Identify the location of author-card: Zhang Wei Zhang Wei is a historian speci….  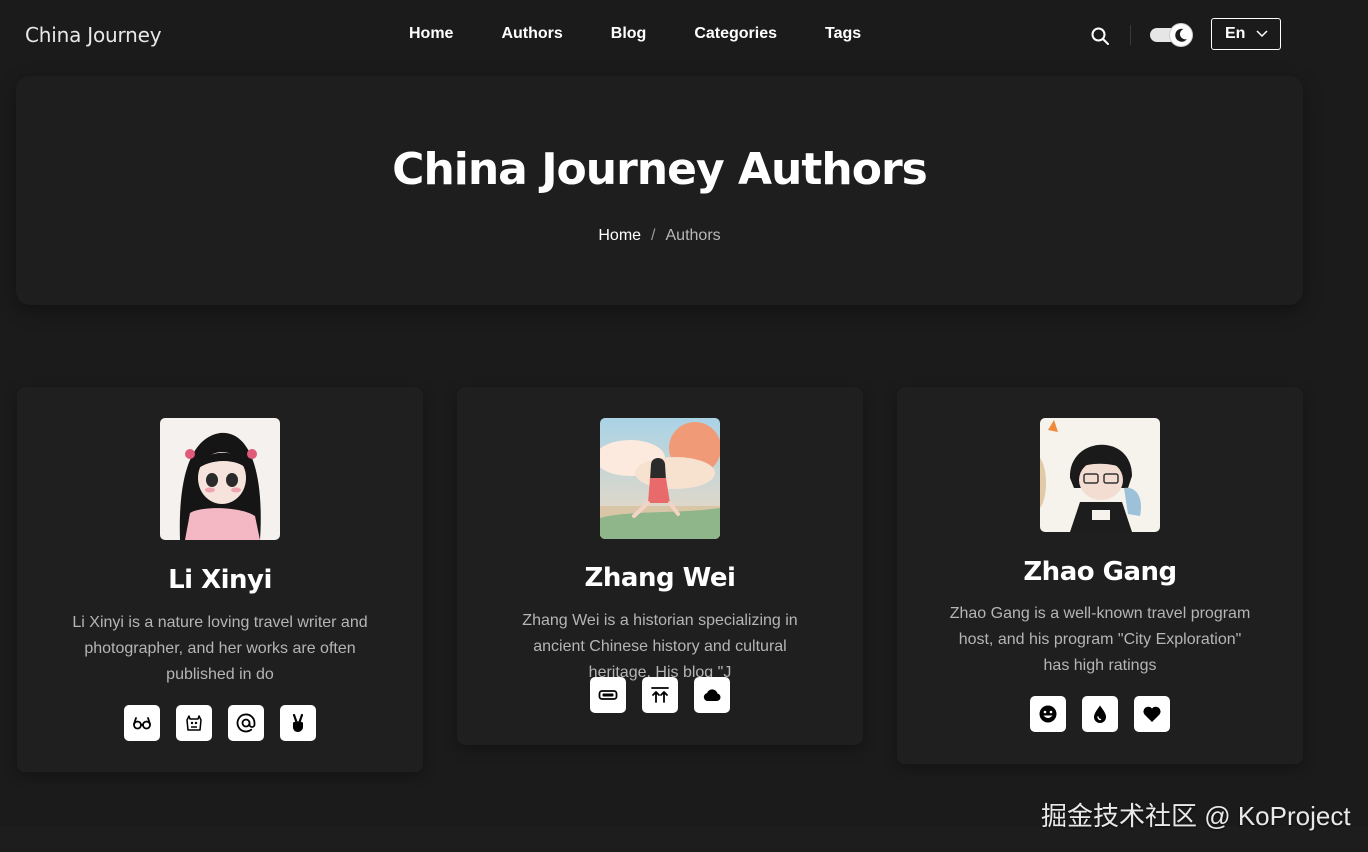
(660, 566).